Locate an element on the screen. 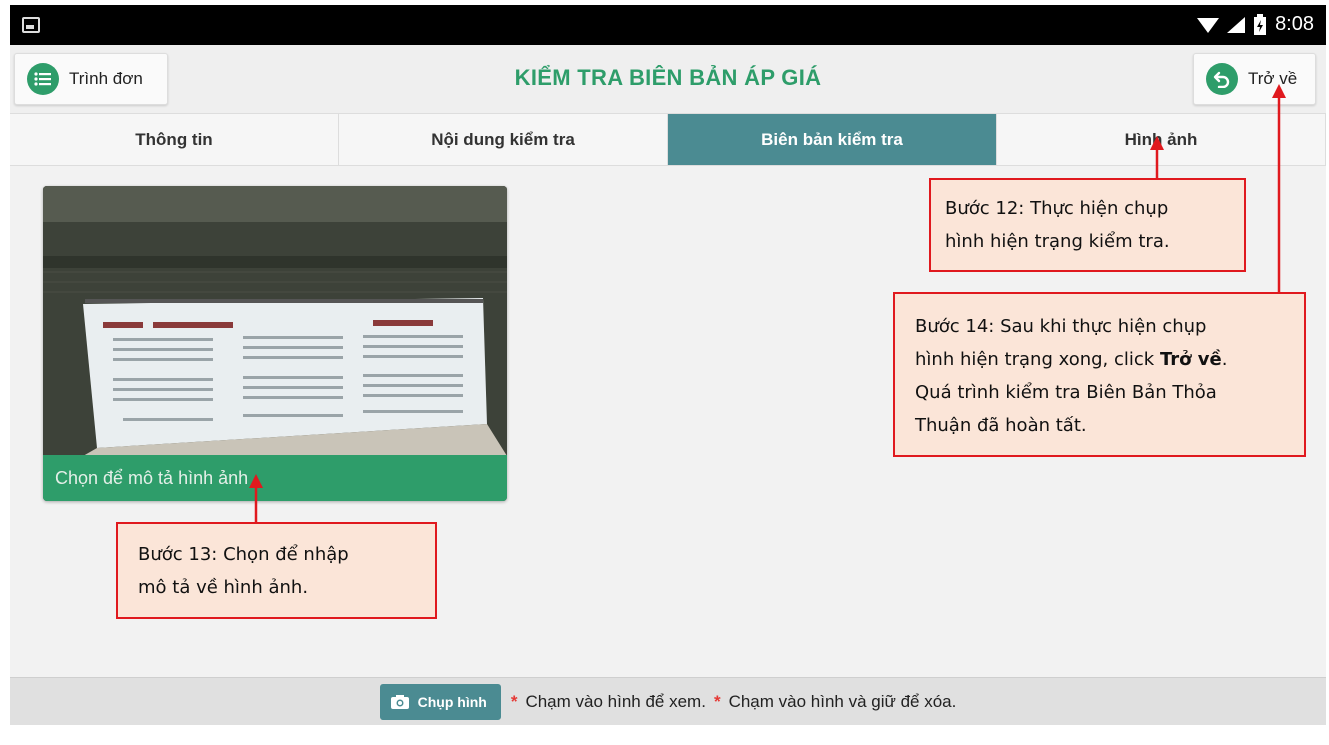  back-button: Trở về is located at coordinates (1254, 79).